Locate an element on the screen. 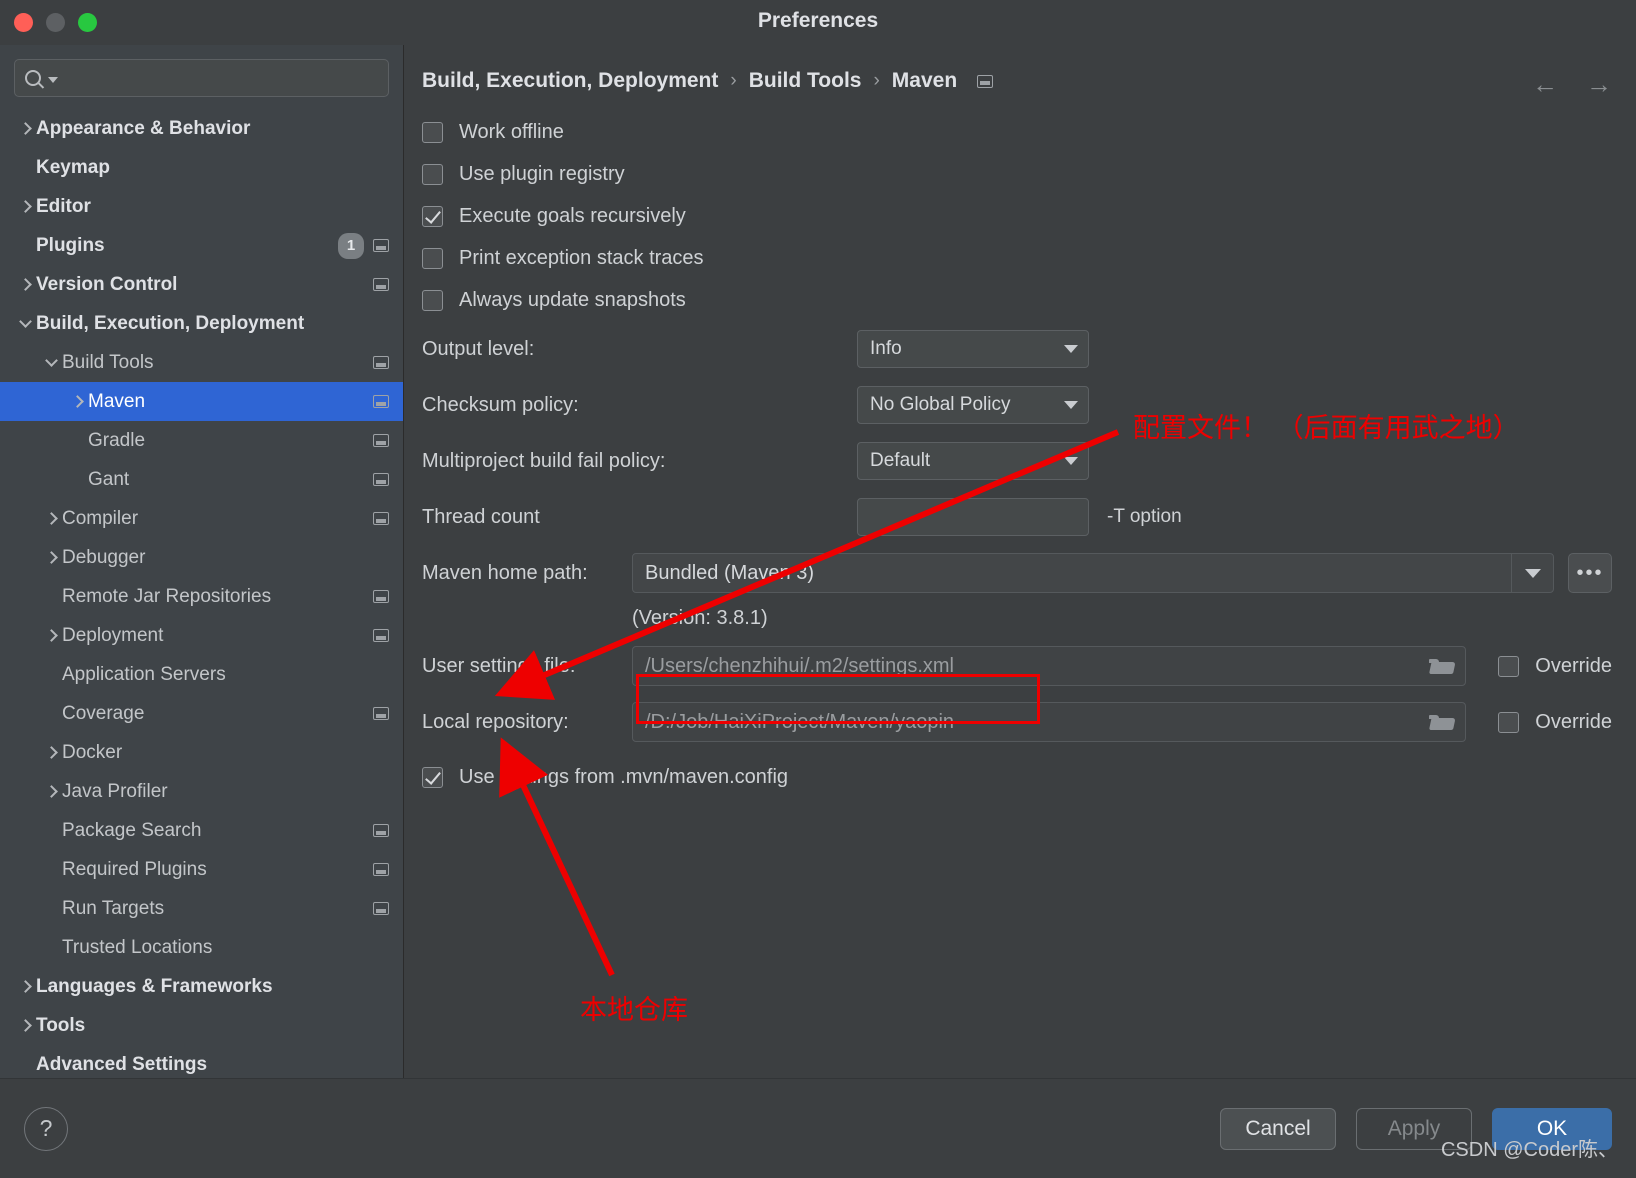 This screenshot has width=1636, height=1178. checkbox-row-always-update-snapshots: Always update snapshots is located at coordinates (1029, 300).